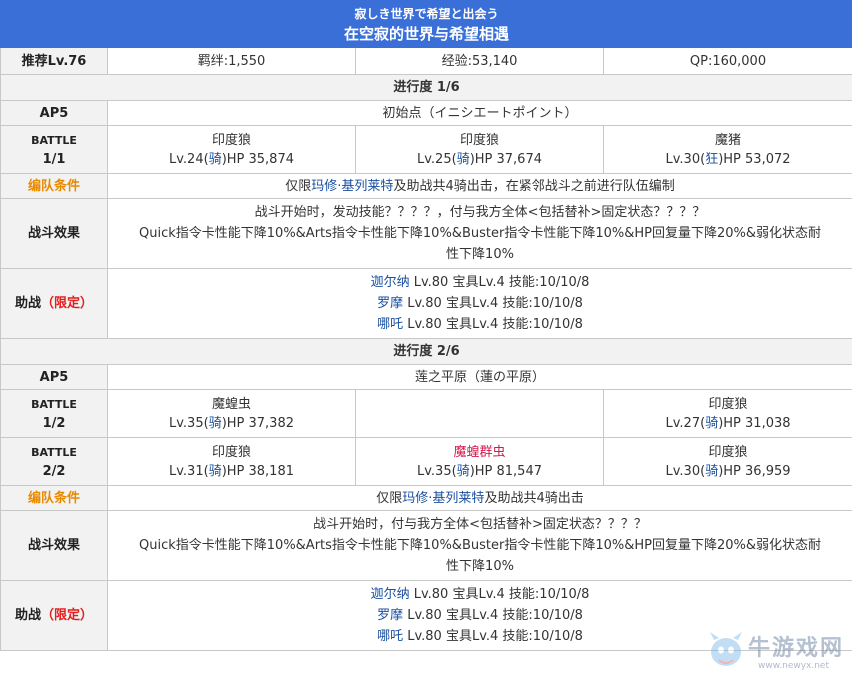 The width and height of the screenshot is (852, 678). I want to click on battle-label: BATTLE, so click(54, 404).